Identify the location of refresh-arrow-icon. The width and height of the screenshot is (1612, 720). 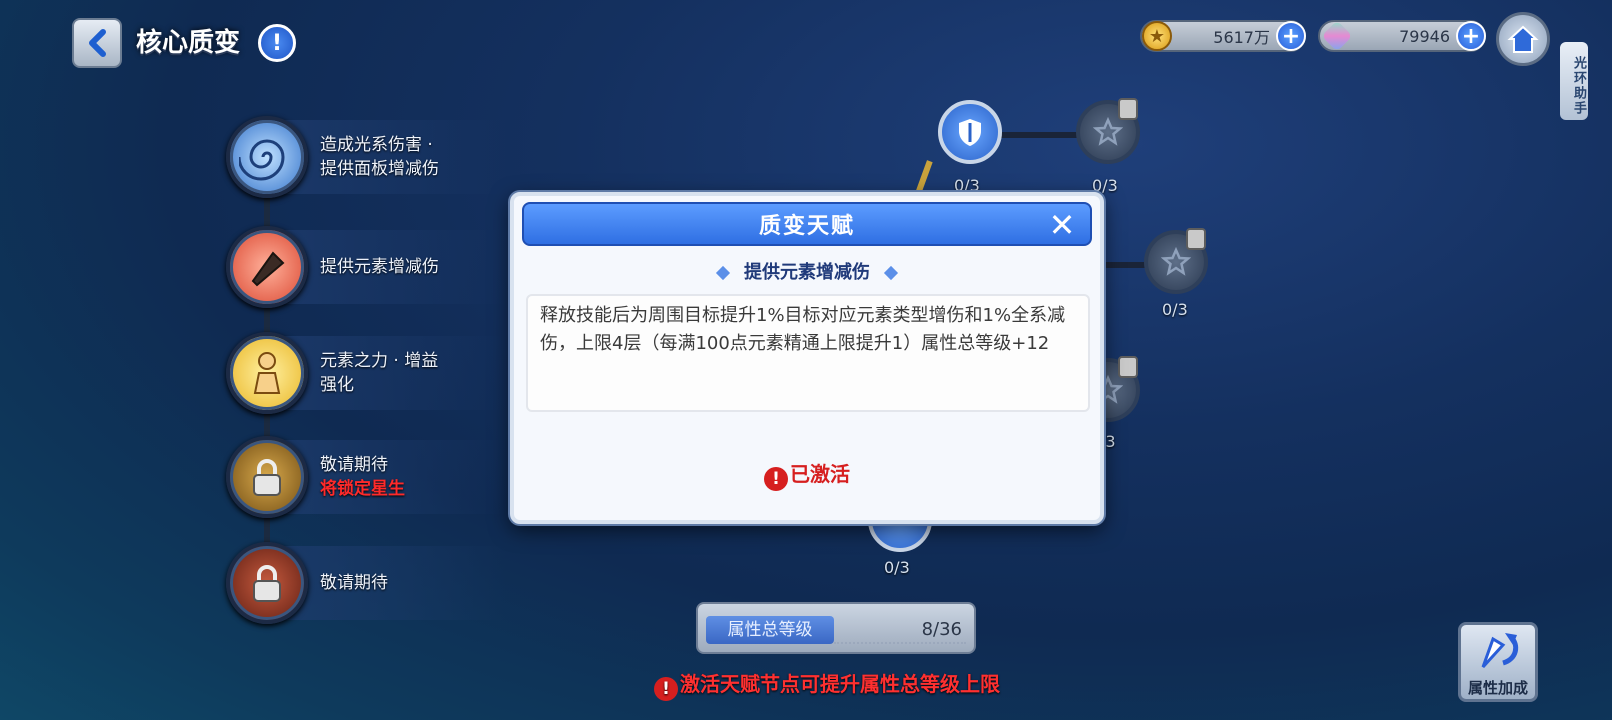
(1500, 651).